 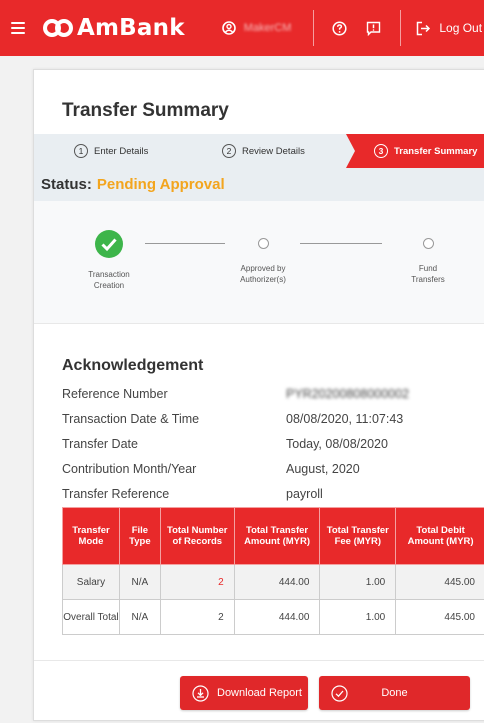 I want to click on done-button: Done, so click(x=394, y=693).